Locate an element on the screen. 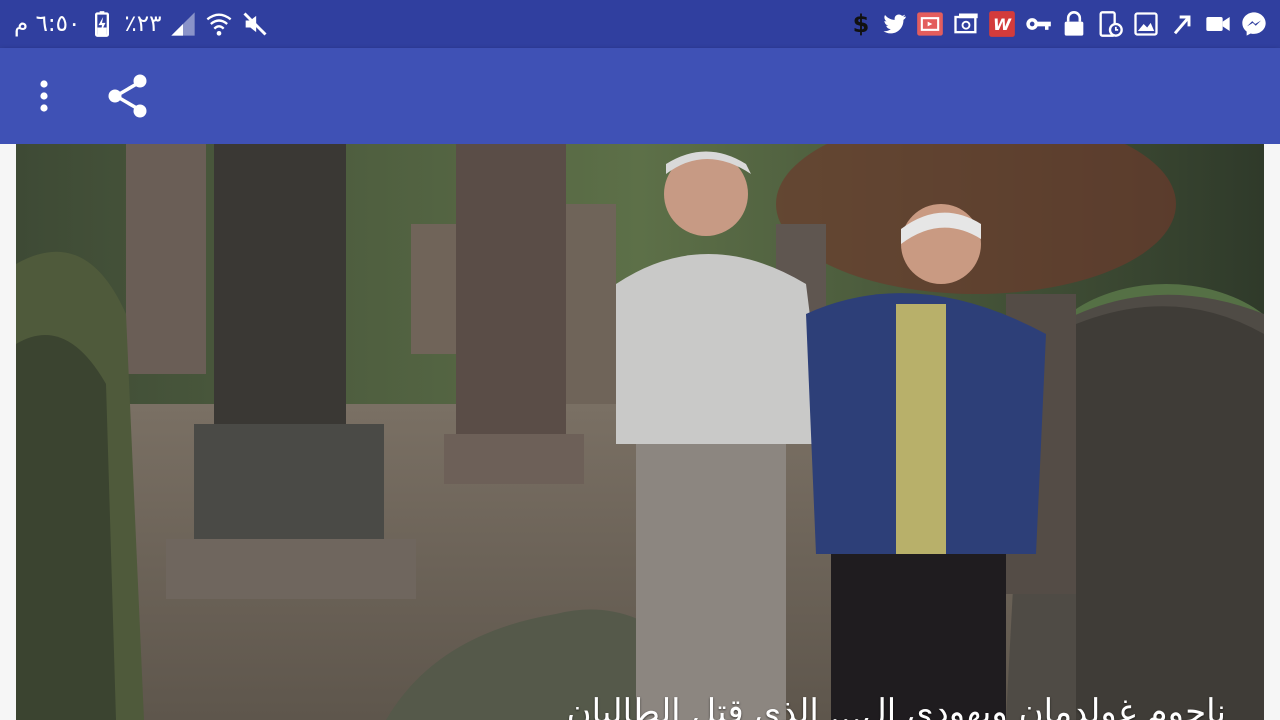 This screenshot has height=720, width=1280. dollar-icon: $ is located at coordinates (861, 24).